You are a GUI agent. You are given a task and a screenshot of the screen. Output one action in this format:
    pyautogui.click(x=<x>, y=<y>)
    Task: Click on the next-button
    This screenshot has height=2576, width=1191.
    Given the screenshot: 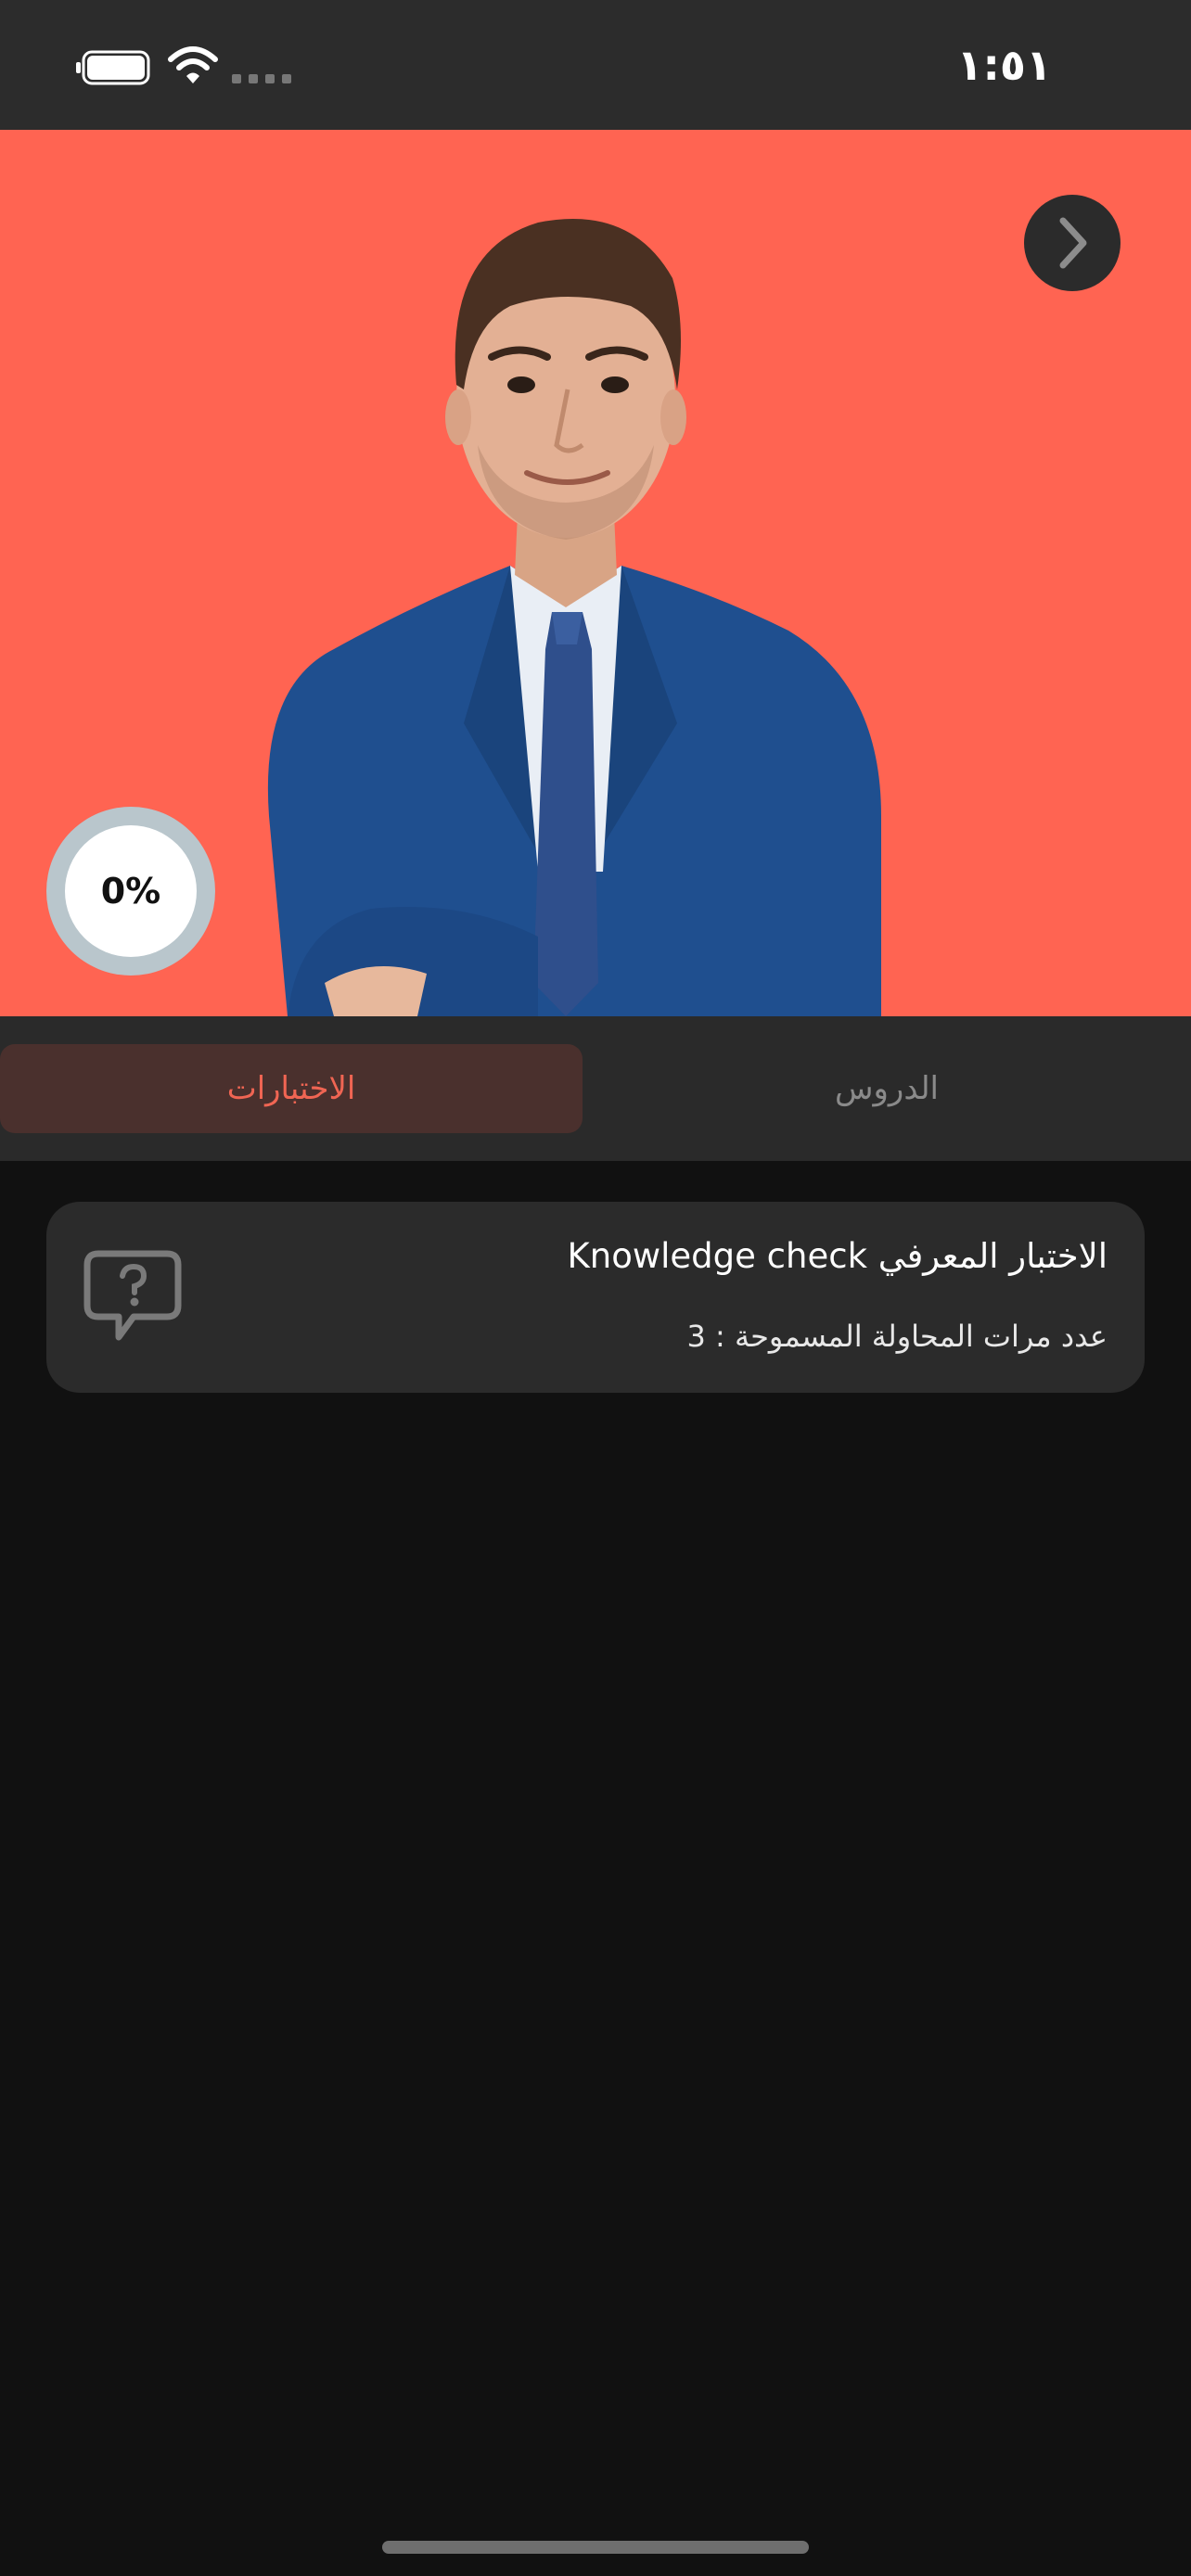 What is the action you would take?
    pyautogui.click(x=1073, y=243)
    